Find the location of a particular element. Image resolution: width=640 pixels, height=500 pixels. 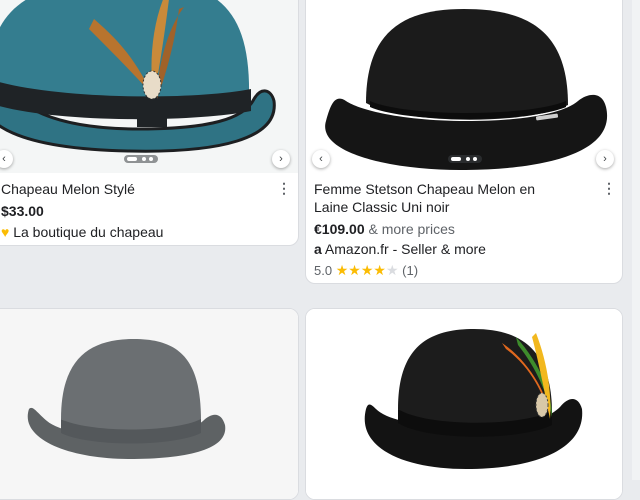

more-prices-link: & more prices is located at coordinates (412, 229).